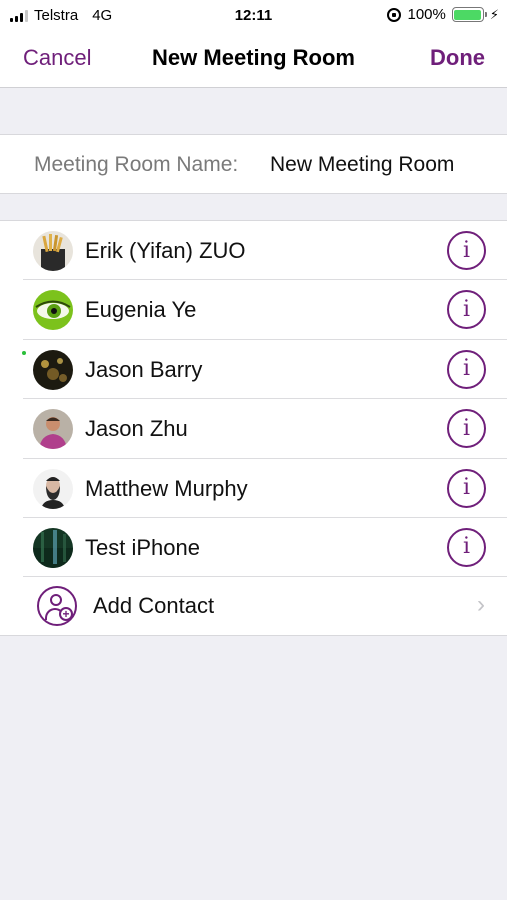 This screenshot has height=900, width=507. What do you see at coordinates (253, 370) in the screenshot?
I see `contact-row: Jason Barry i` at bounding box center [253, 370].